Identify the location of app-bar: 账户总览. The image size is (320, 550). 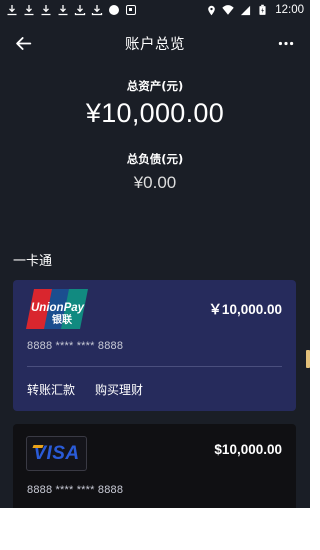
(155, 43).